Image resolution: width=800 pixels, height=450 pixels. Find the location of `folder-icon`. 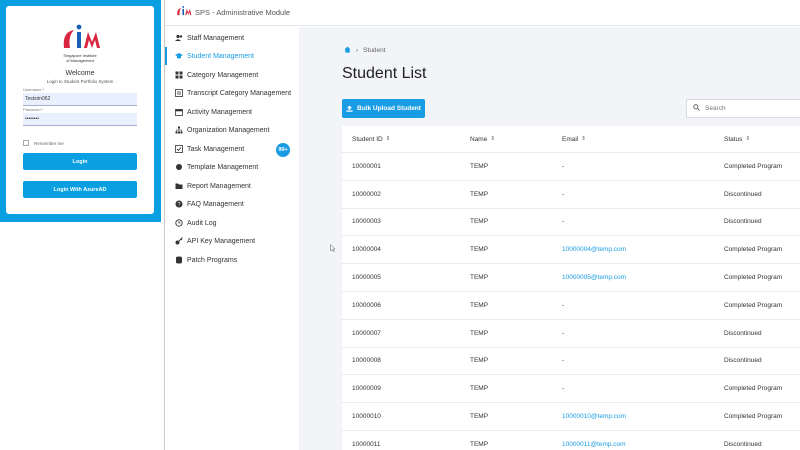

folder-icon is located at coordinates (179, 186).